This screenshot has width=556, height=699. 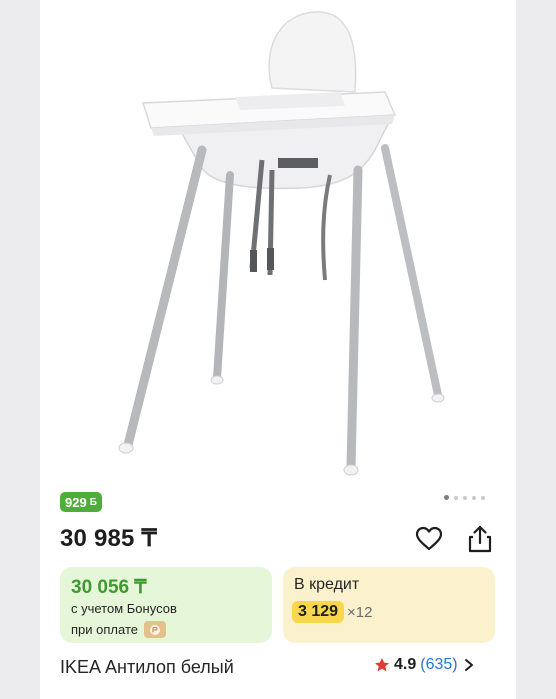 What do you see at coordinates (327, 584) in the screenshot?
I see `credit-title: В кредит` at bounding box center [327, 584].